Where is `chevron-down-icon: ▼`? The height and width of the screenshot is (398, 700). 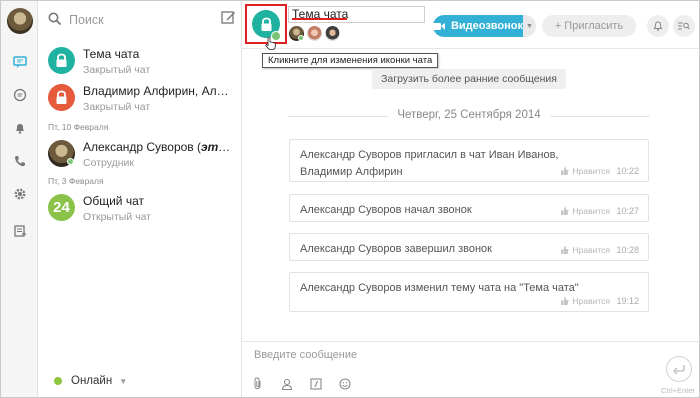
chevron-down-icon: ▼ is located at coordinates (123, 381).